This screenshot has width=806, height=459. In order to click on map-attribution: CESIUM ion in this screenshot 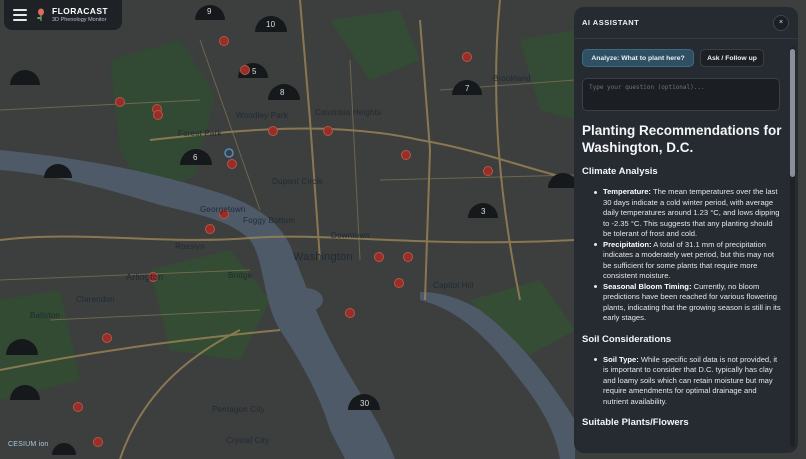, I will do `click(28, 444)`.